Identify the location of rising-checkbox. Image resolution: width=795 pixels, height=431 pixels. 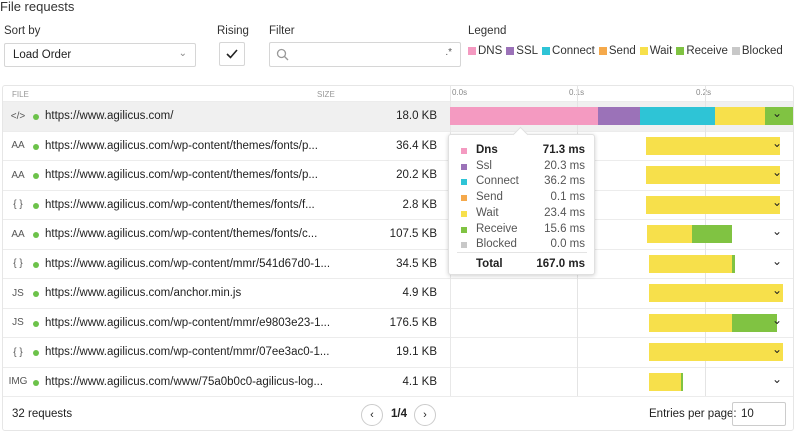
(232, 54).